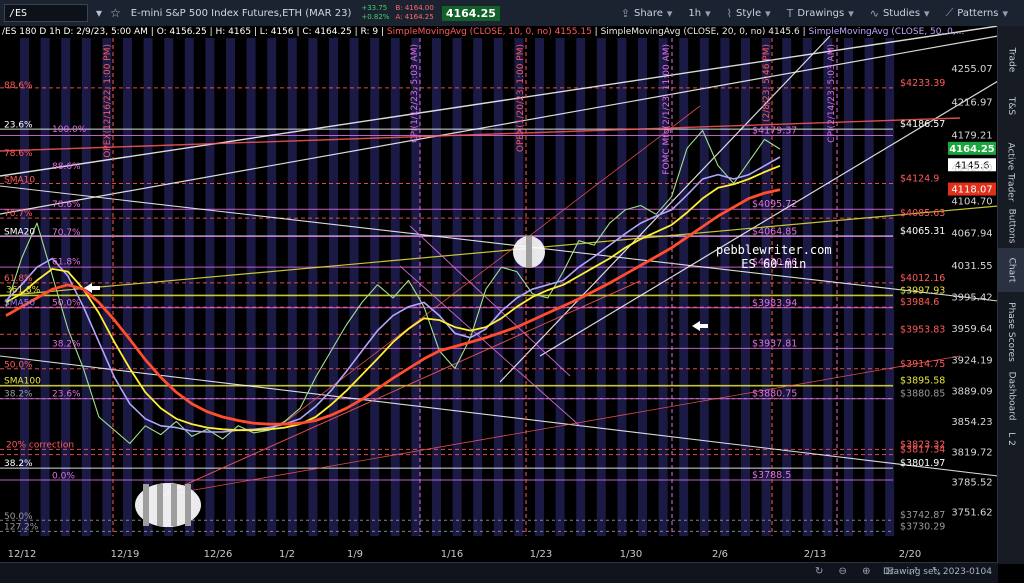  Describe the element at coordinates (287, 554) in the screenshot. I see `x-tick-label: 1/2` at that location.